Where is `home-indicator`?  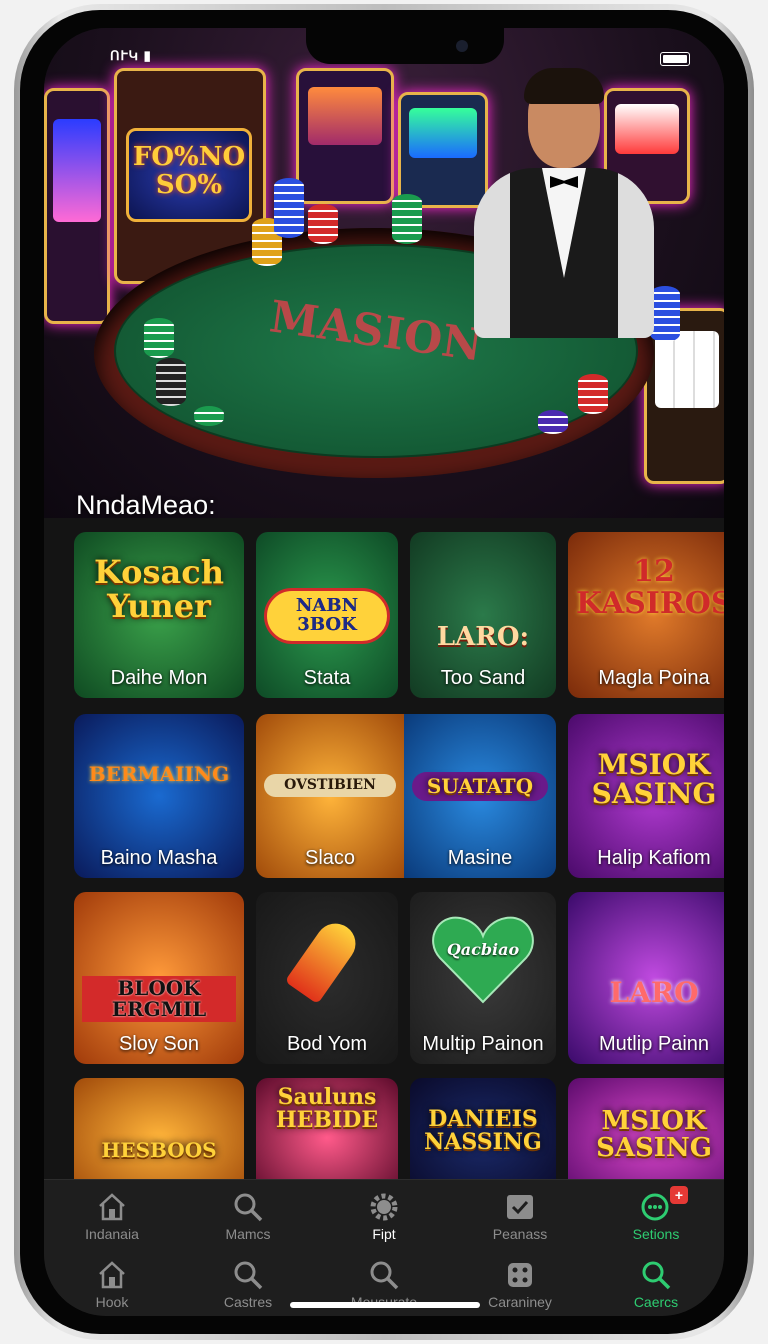
home-indicator is located at coordinates (385, 1305).